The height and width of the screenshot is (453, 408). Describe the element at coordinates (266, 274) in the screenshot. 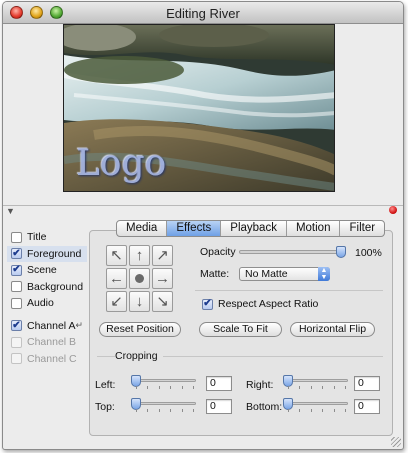

I see `matte-value: No Matte` at that location.